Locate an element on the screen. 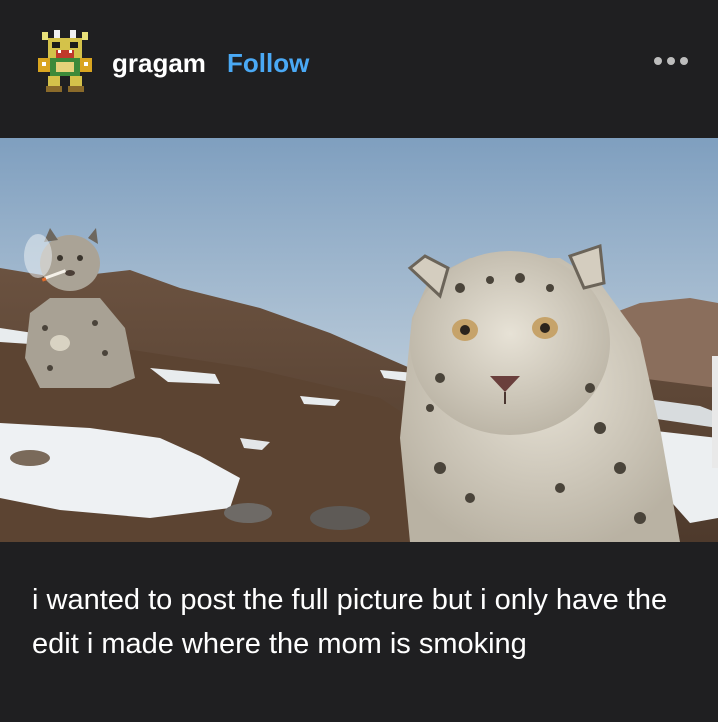  more-options-button is located at coordinates (671, 61).